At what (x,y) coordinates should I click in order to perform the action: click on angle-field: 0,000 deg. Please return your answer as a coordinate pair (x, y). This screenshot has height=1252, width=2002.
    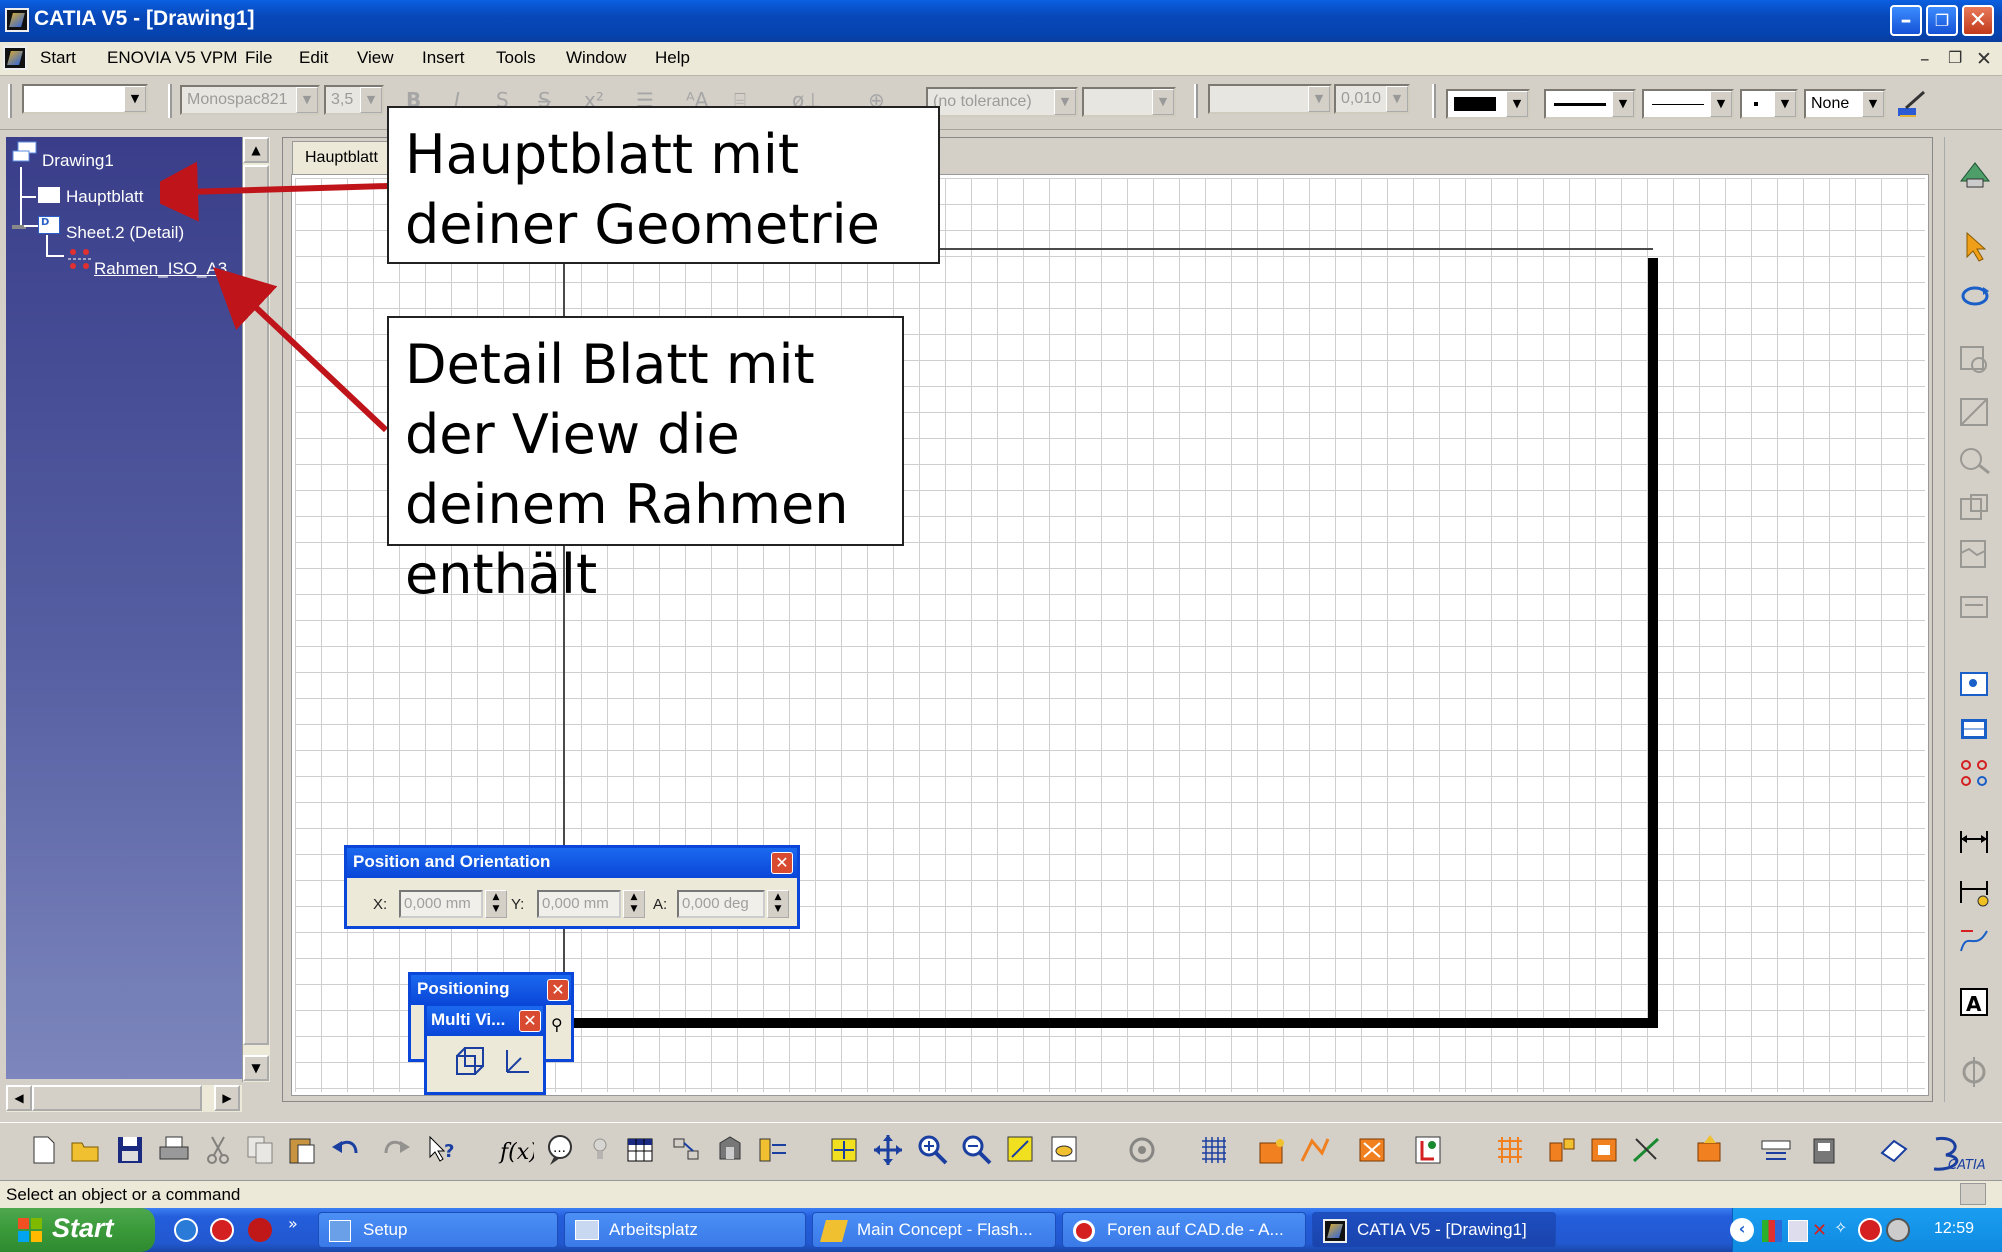
    Looking at the image, I should click on (721, 904).